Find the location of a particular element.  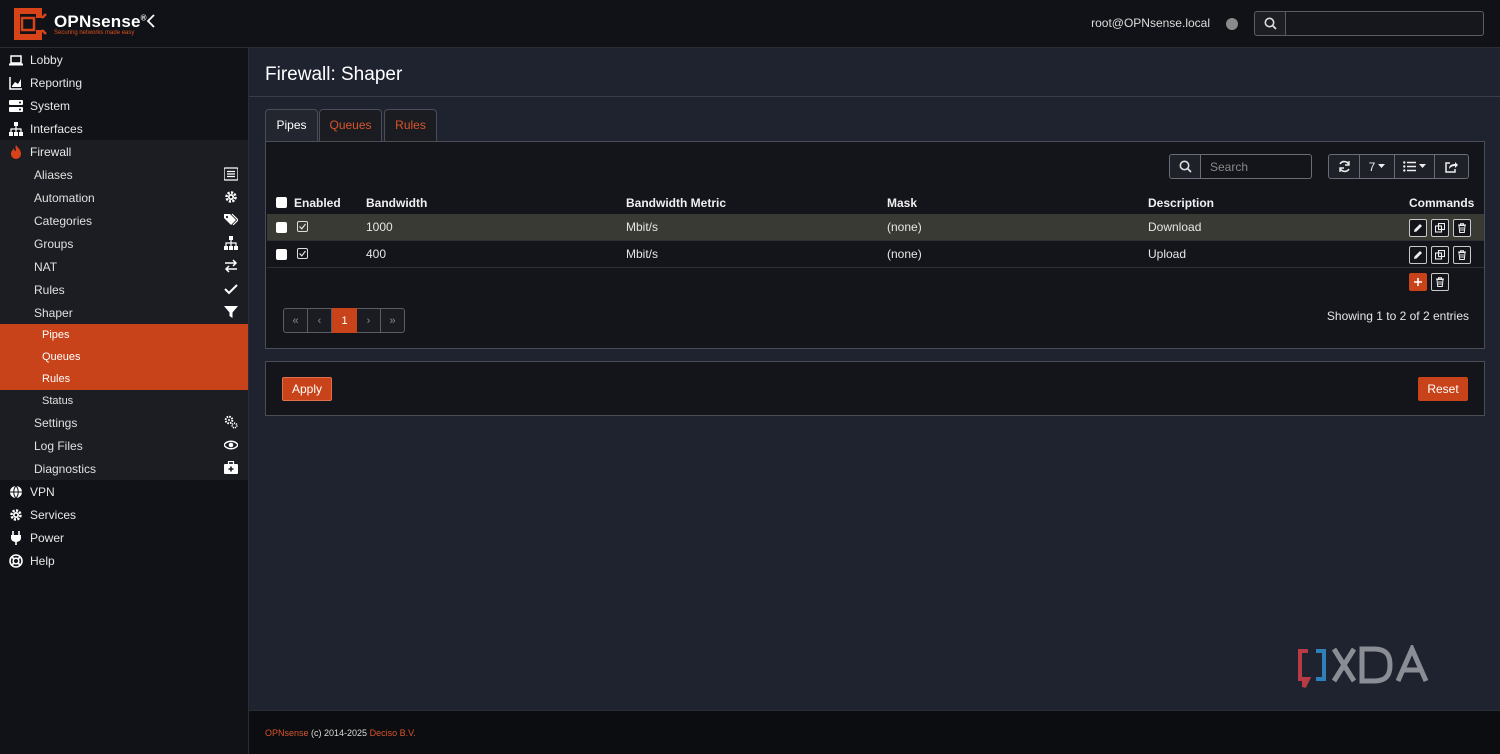

page-title: Firewall: Shaper is located at coordinates (334, 74).